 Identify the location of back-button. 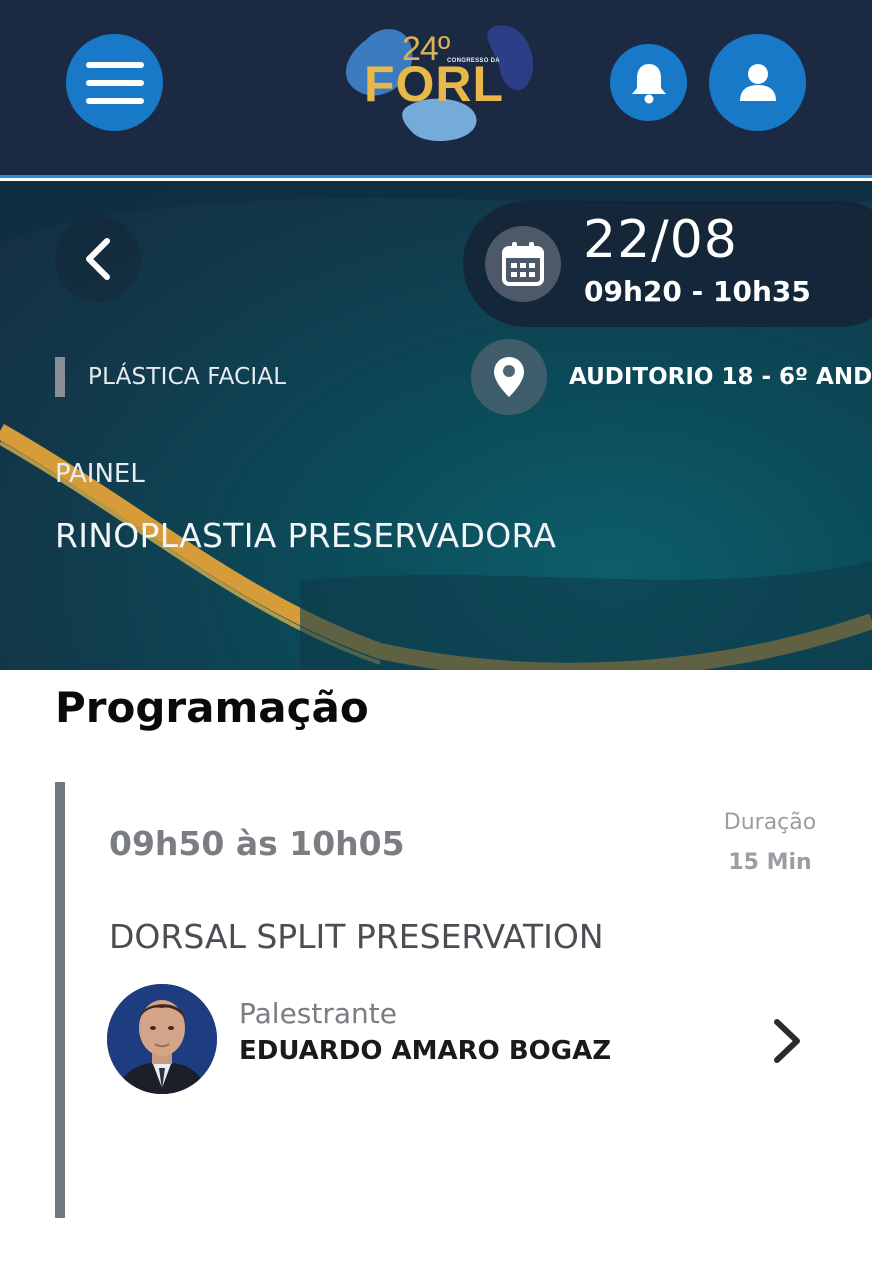
(98, 259).